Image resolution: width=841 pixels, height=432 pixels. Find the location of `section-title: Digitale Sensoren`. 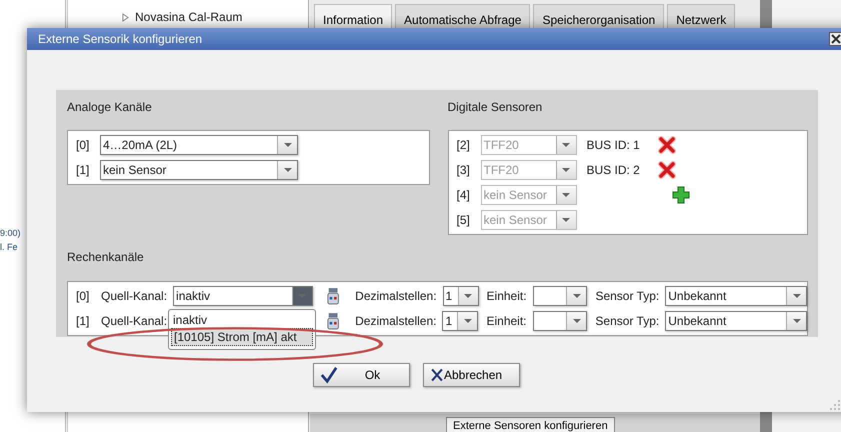

section-title: Digitale Sensoren is located at coordinates (496, 107).